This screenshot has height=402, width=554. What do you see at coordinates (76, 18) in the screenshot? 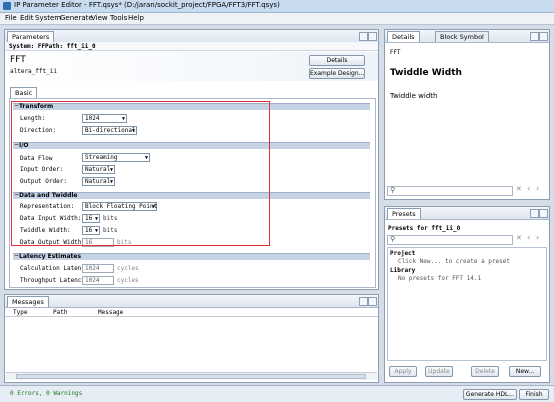
I see `menu-generate: Generate` at bounding box center [76, 18].